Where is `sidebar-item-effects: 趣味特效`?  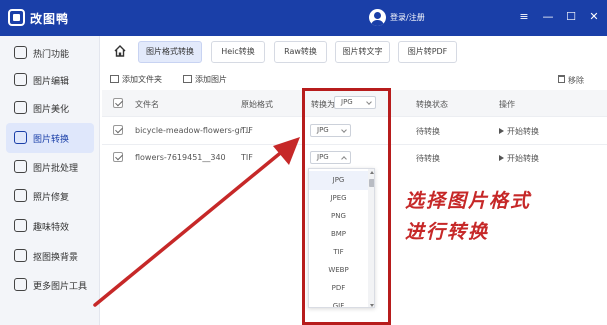
sidebar-item-effects: 趣味特效 is located at coordinates (50, 226).